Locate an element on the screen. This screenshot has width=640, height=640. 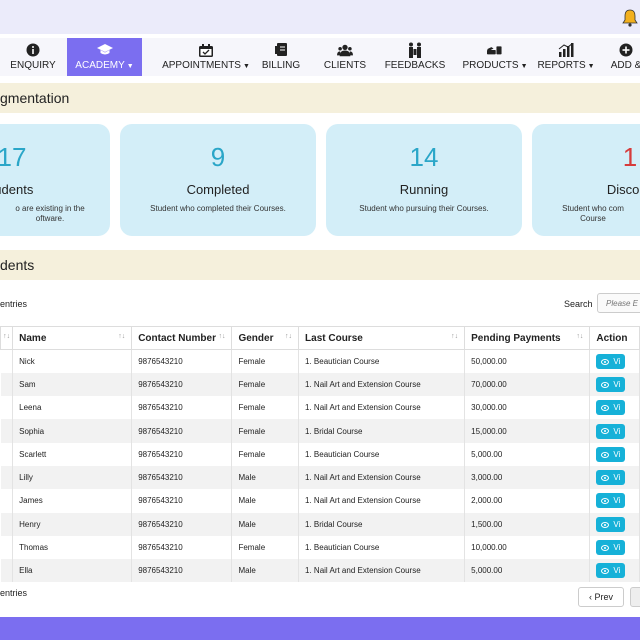
entries-selector: entries is located at coordinates (13, 304).